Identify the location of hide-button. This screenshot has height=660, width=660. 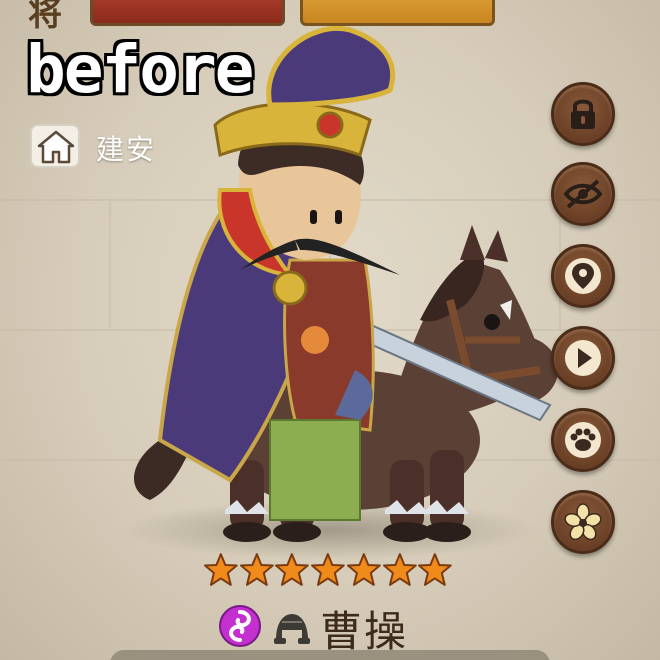
(583, 194).